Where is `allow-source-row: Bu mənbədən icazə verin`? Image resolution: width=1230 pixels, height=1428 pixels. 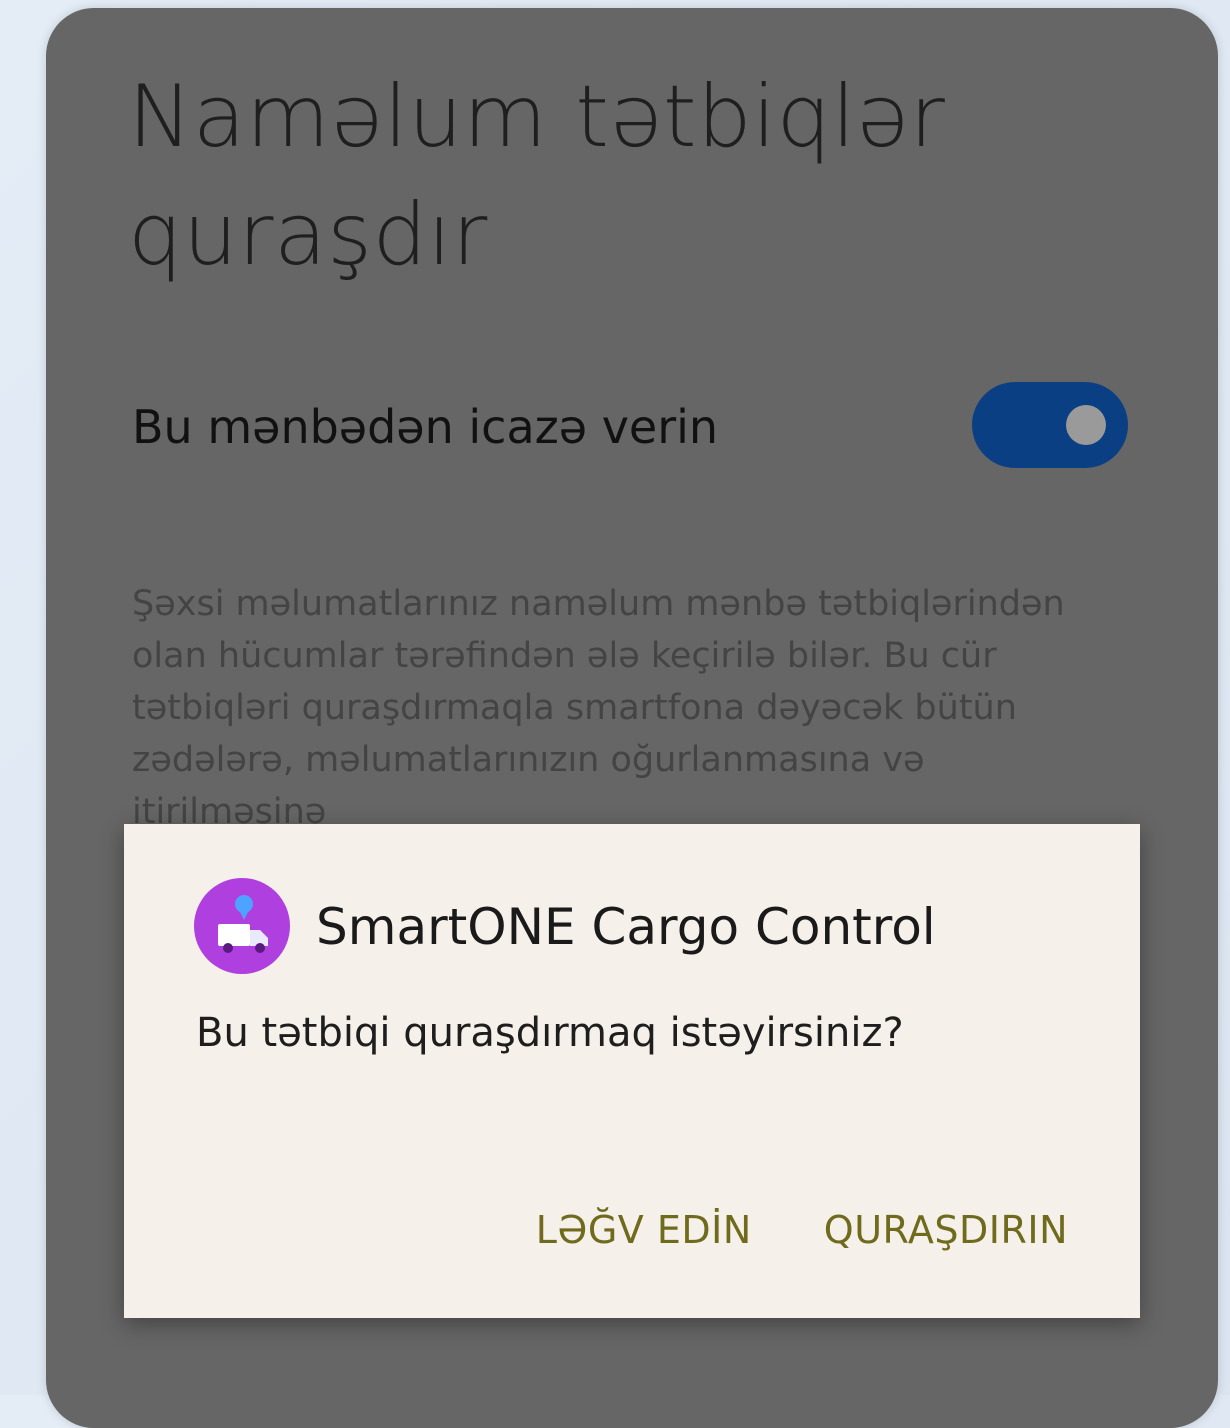
allow-source-row: Bu mənbədən icazə verin is located at coordinates (632, 428).